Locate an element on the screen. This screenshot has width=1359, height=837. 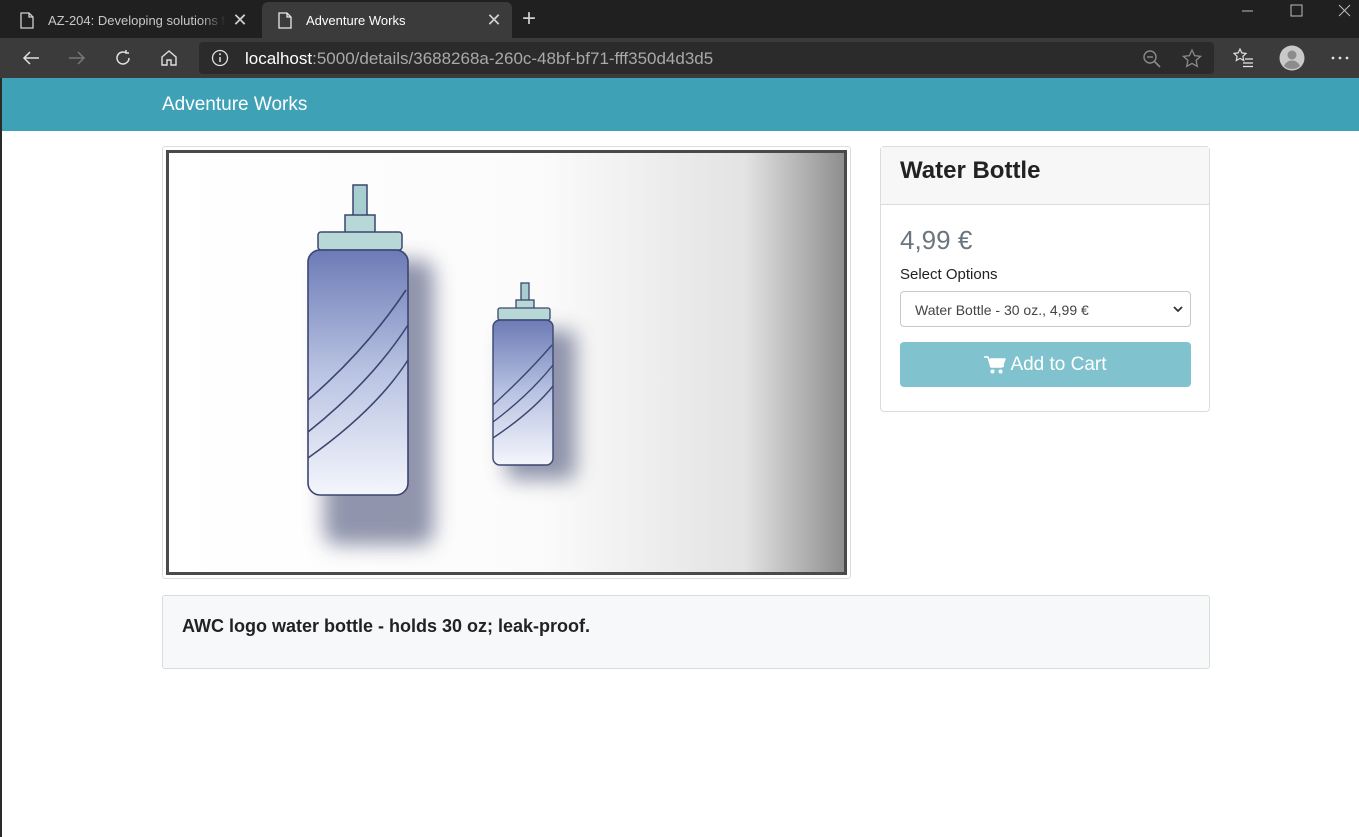
tab-adventure-works: Adventure Works ✕ is located at coordinates (387, 20).